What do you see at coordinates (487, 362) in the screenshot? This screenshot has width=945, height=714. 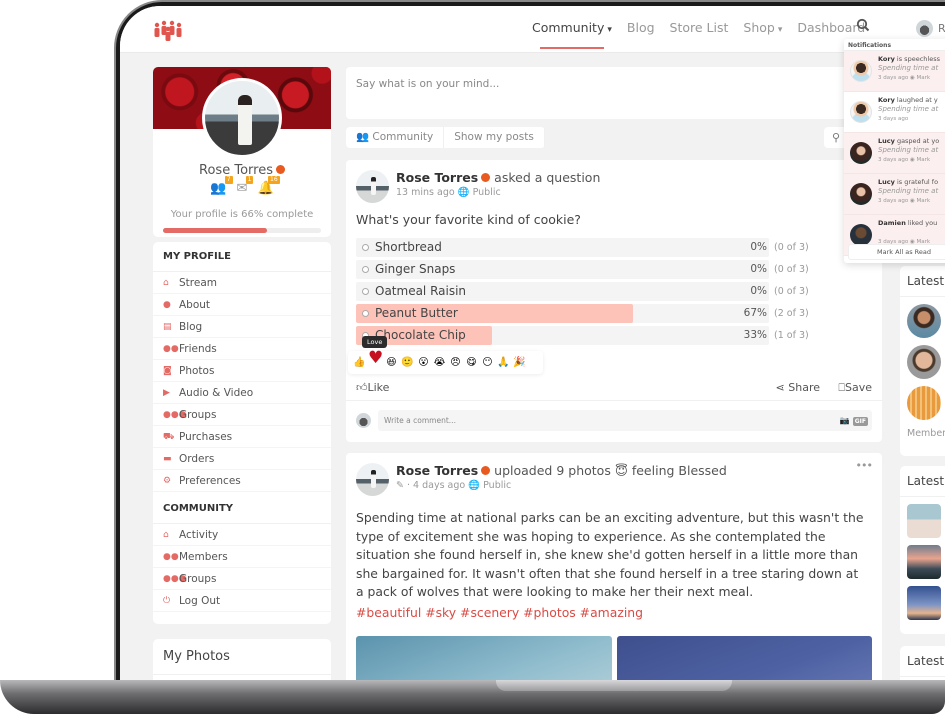 I see `neutral-reaction-icon: 😶` at bounding box center [487, 362].